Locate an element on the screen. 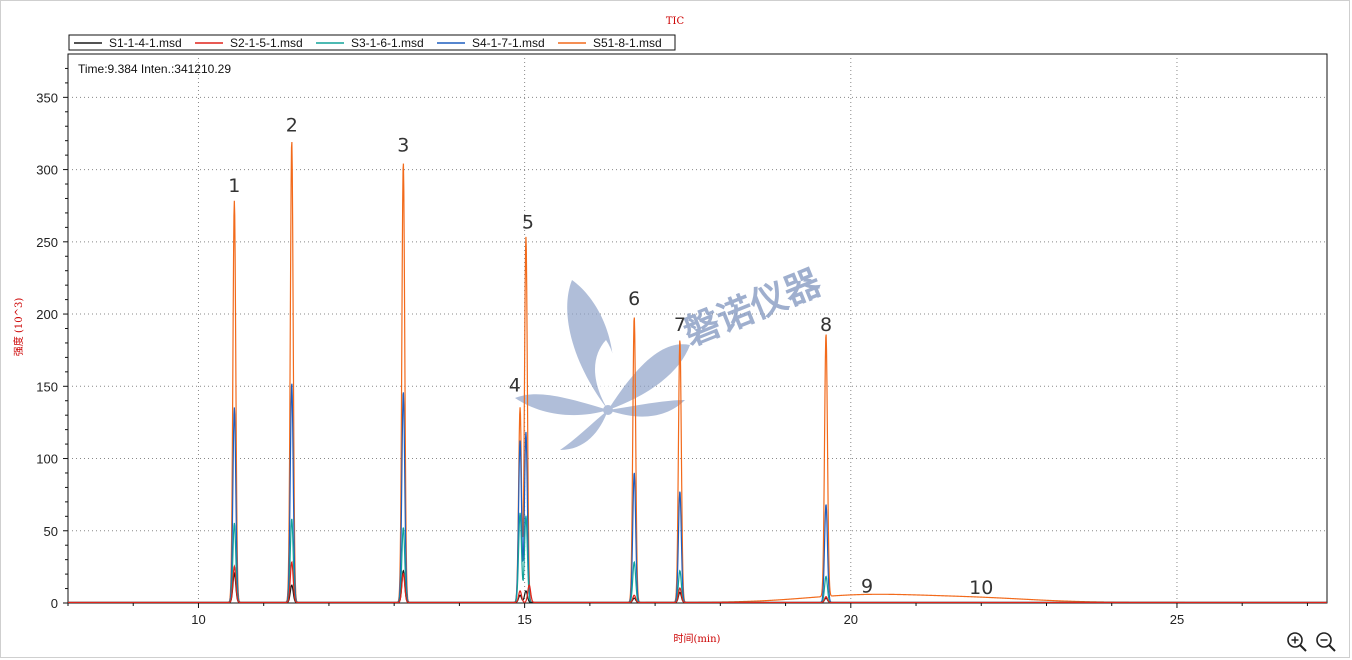 This screenshot has height=660, width=1352. legend-item-label: S4-1-7-1.msd is located at coordinates (508, 43).